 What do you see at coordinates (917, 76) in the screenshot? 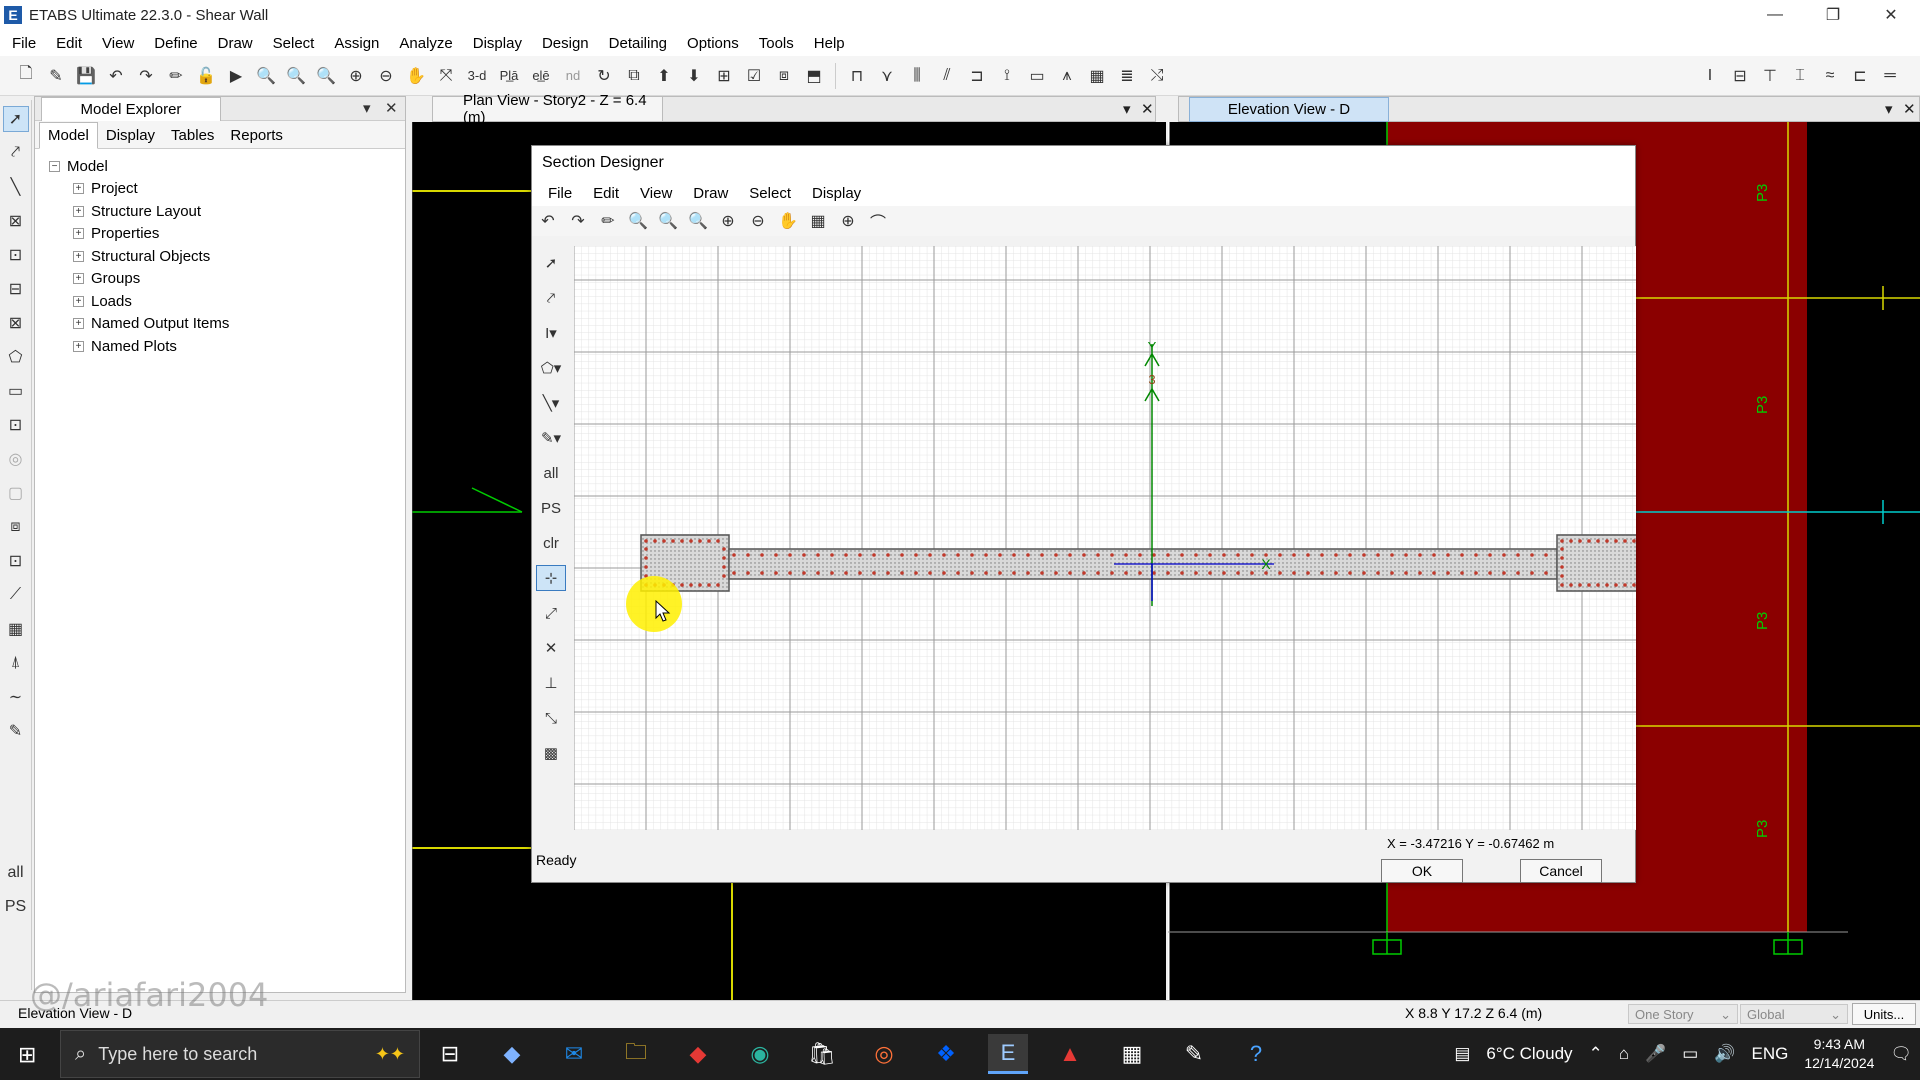
I see `draw-beam-icon: ⫼` at bounding box center [917, 76].